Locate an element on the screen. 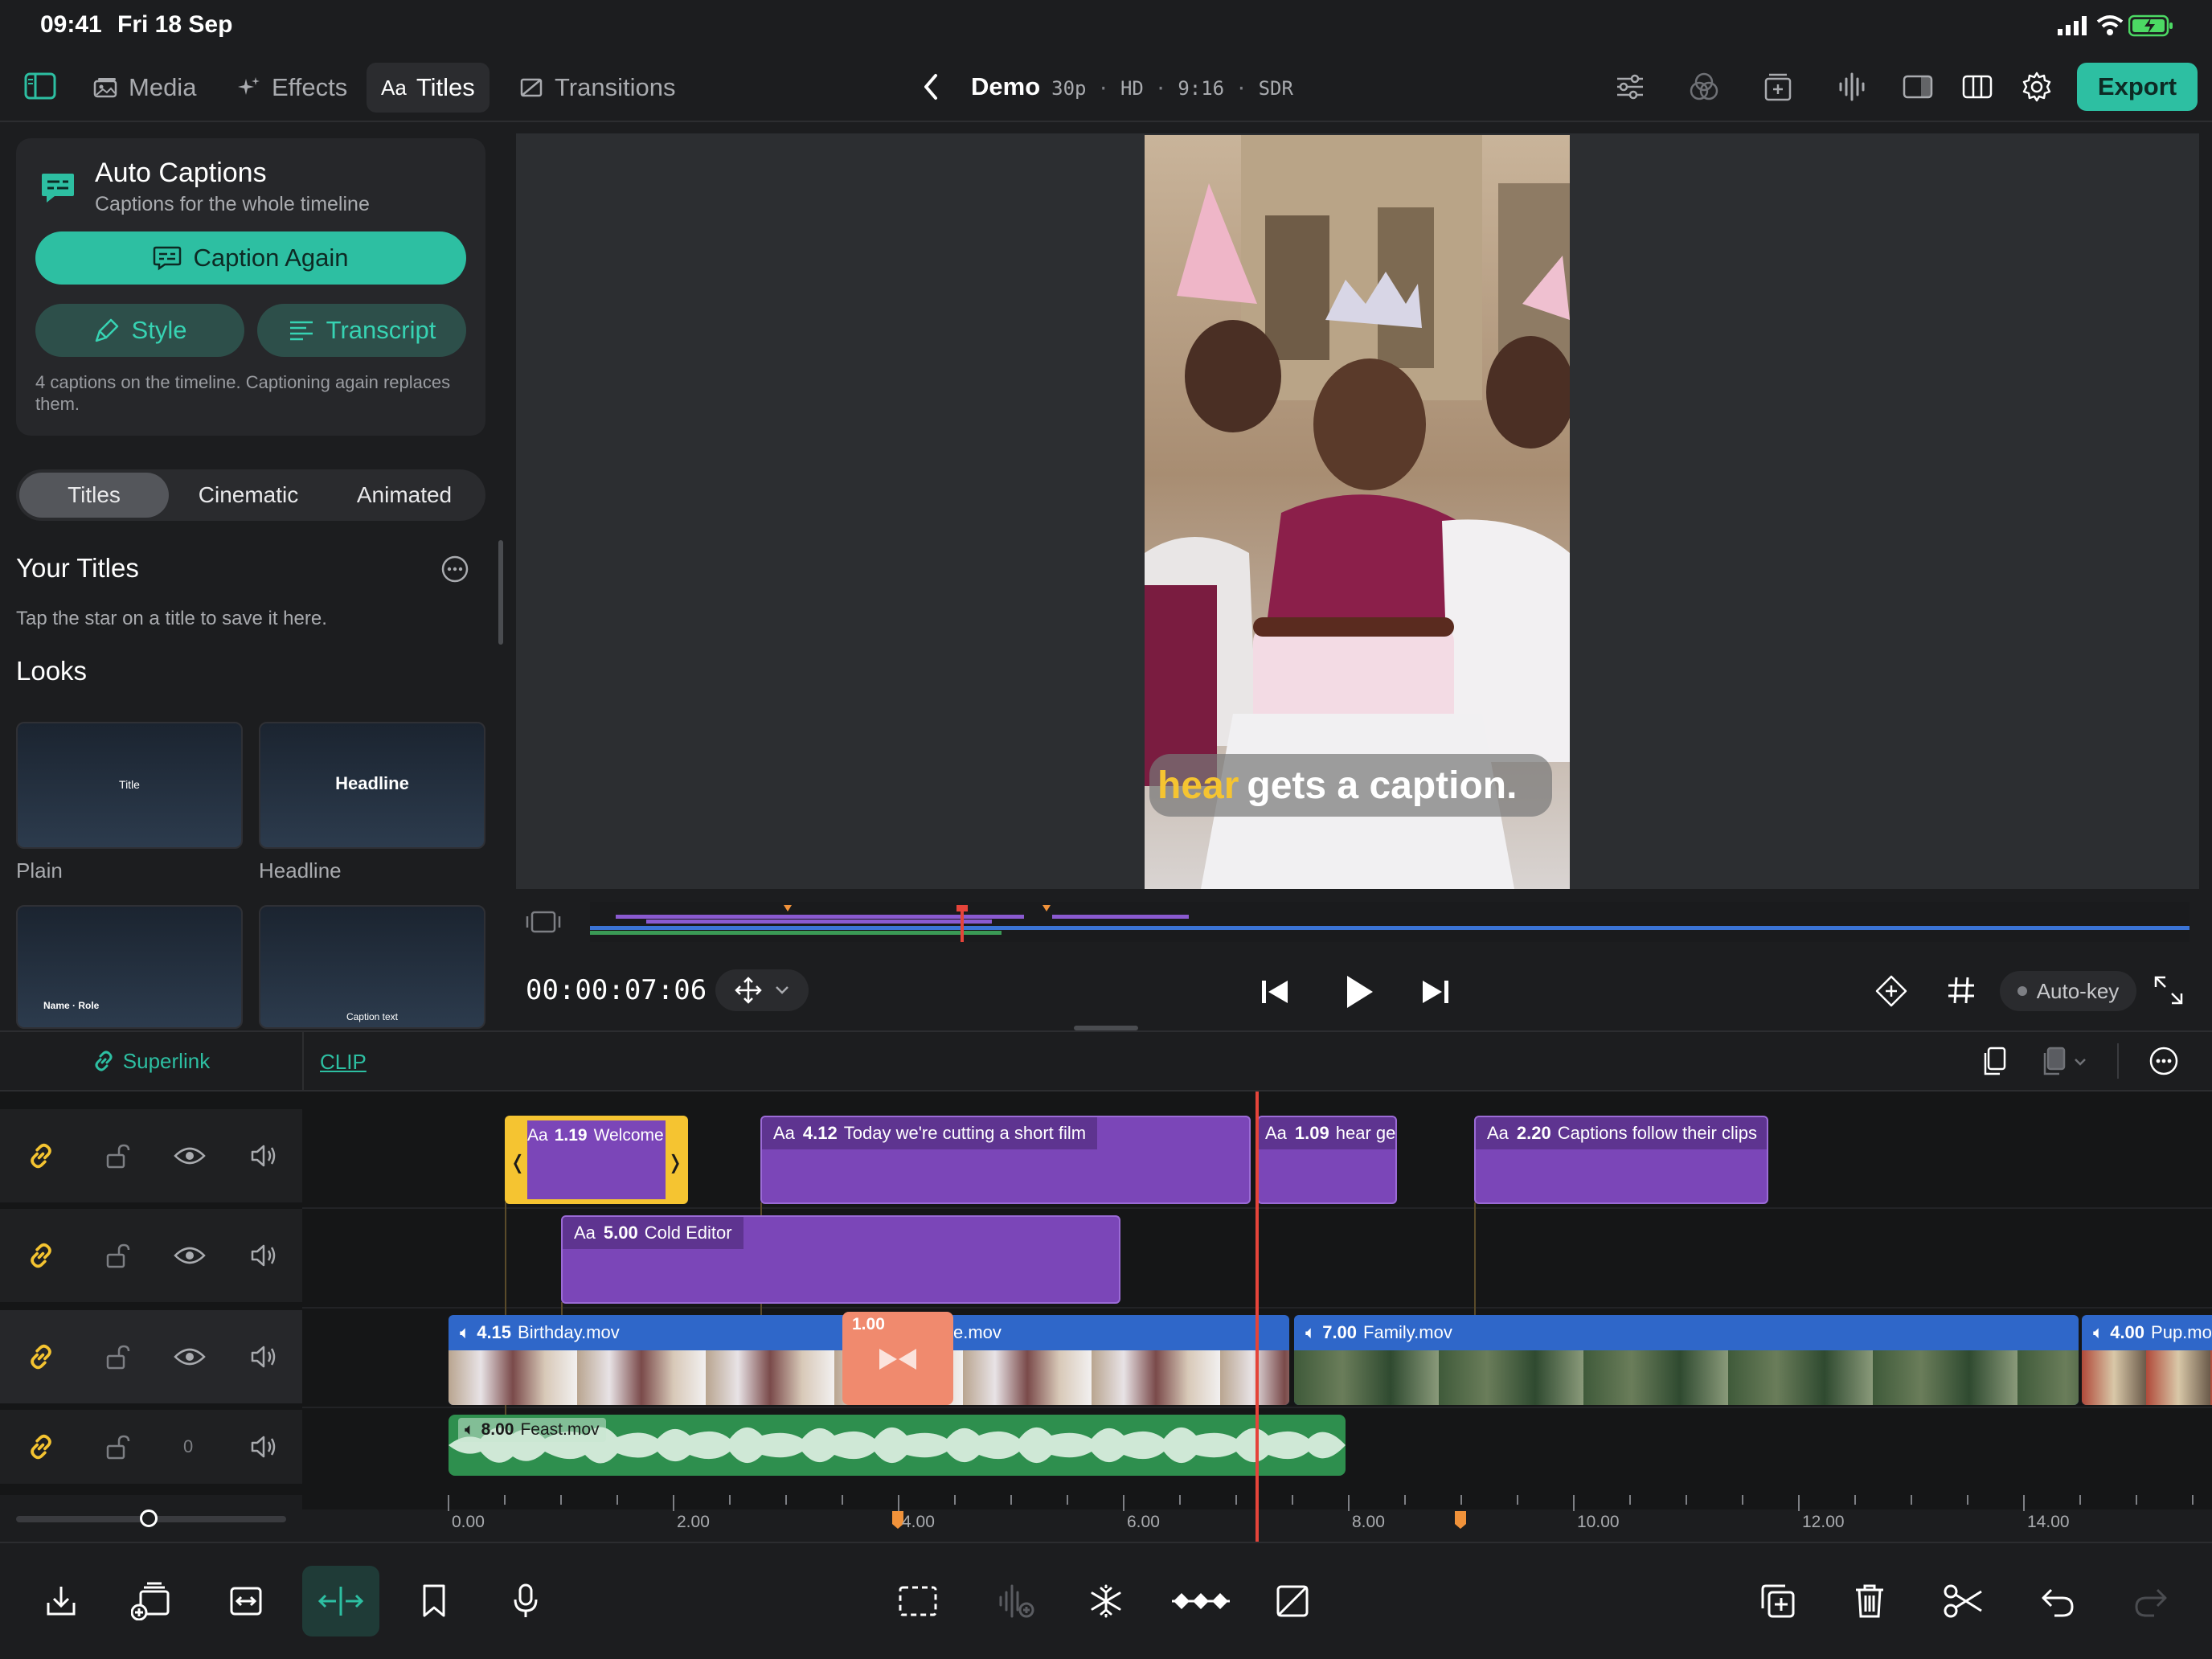  select-marquee-icon is located at coordinates (918, 1601).